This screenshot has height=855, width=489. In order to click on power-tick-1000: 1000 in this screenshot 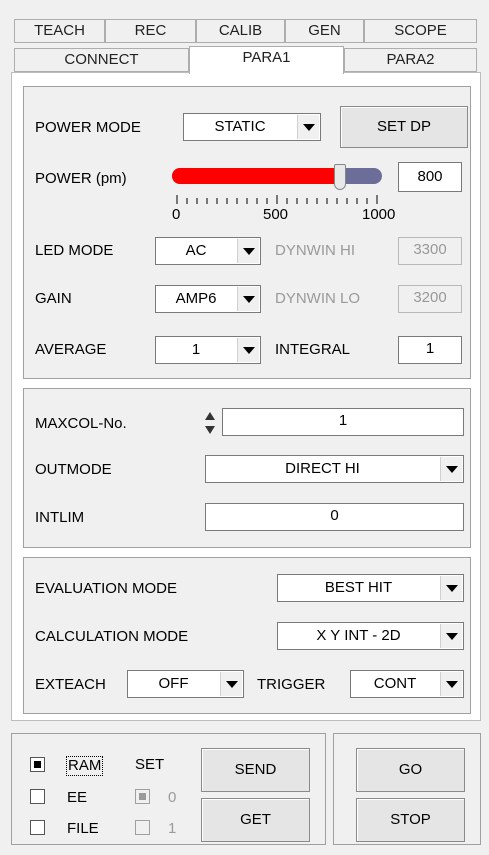, I will do `click(379, 214)`.